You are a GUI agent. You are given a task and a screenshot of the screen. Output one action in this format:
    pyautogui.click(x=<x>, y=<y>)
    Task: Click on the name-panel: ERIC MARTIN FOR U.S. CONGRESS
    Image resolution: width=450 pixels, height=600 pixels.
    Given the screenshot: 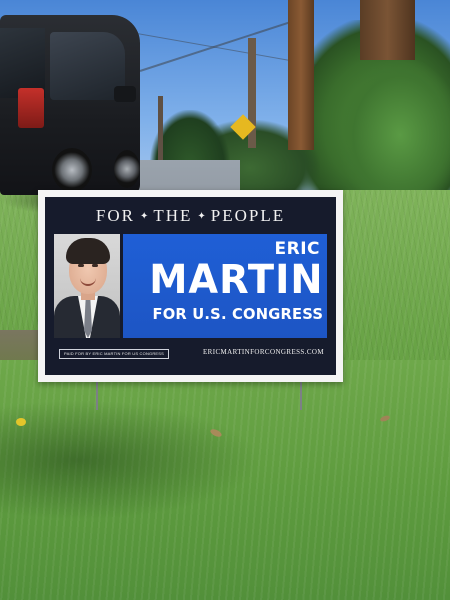 What is the action you would take?
    pyautogui.click(x=225, y=286)
    